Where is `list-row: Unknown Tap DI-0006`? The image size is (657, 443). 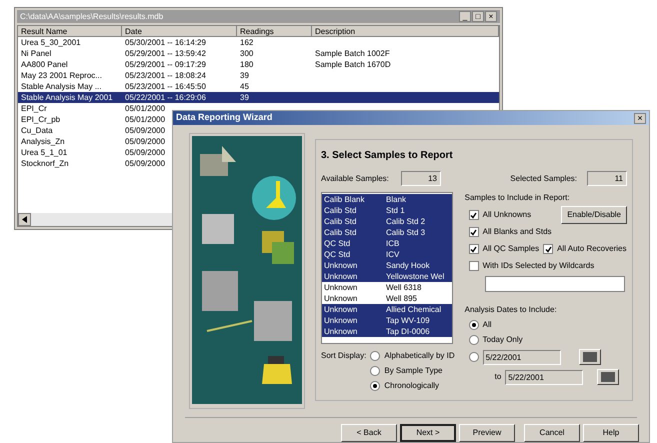
list-row: Unknown Tap DI-0006 is located at coordinates (387, 331).